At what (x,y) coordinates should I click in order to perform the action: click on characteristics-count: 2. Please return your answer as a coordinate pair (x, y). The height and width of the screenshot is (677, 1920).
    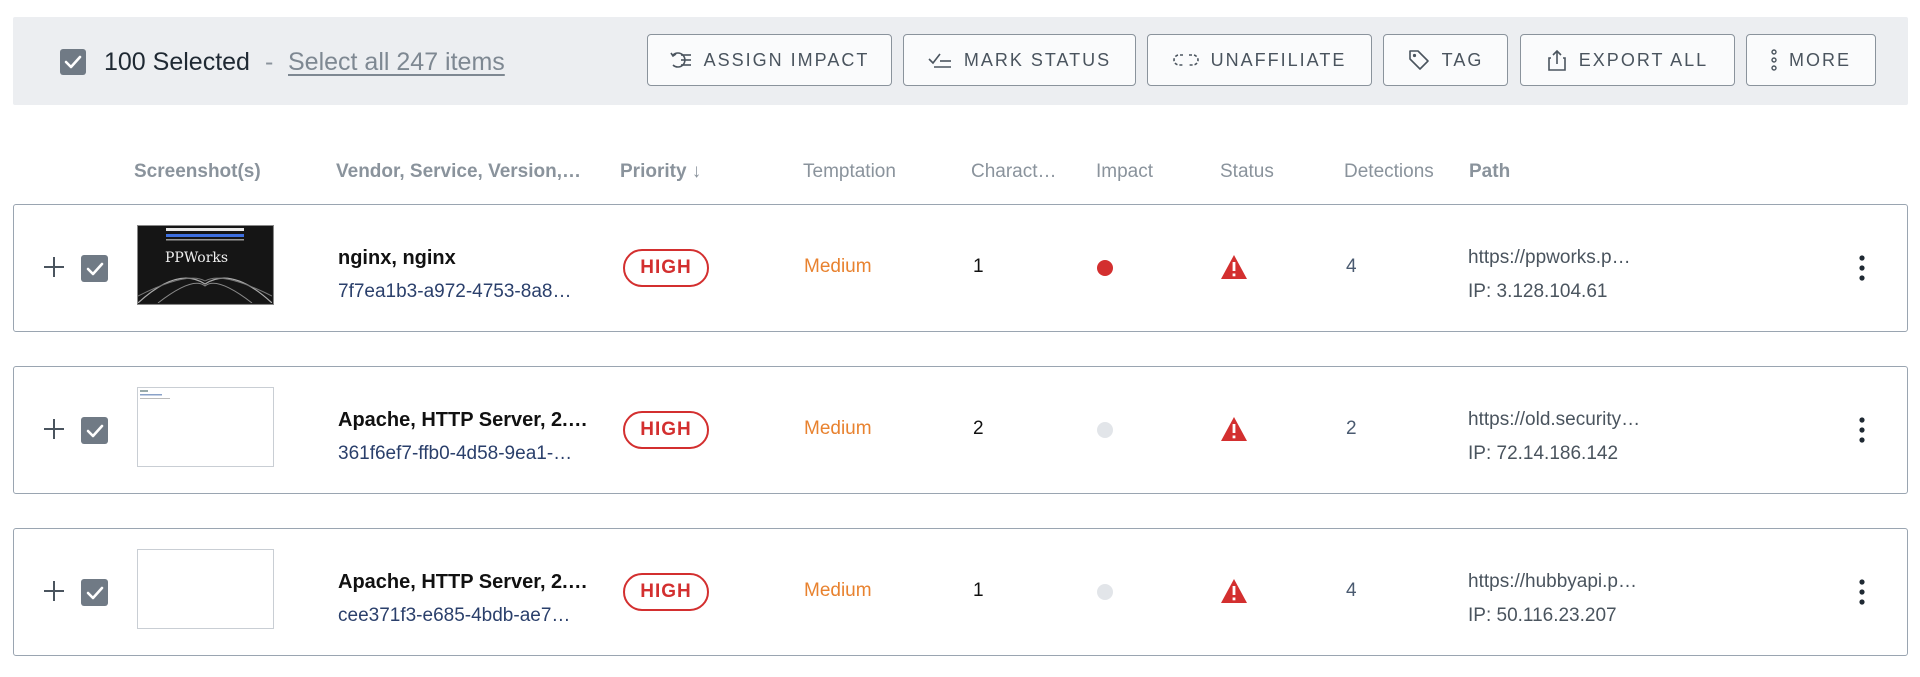
    Looking at the image, I should click on (978, 428).